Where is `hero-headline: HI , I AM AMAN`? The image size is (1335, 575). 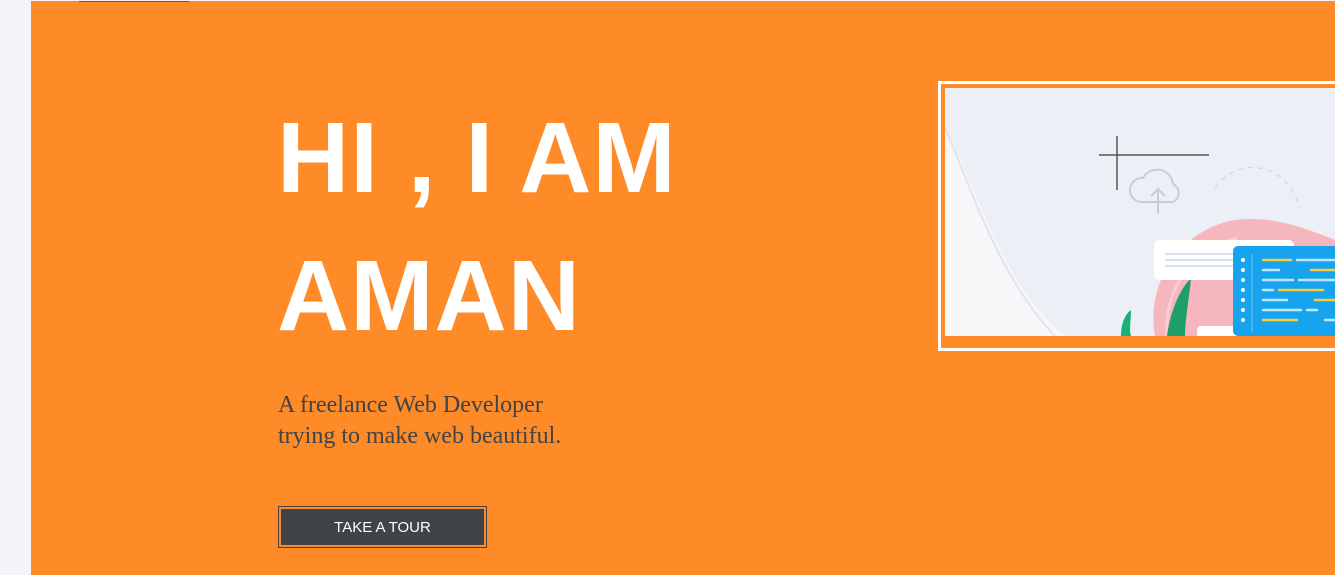
hero-headline: HI , I AM AMAN is located at coordinates (477, 227).